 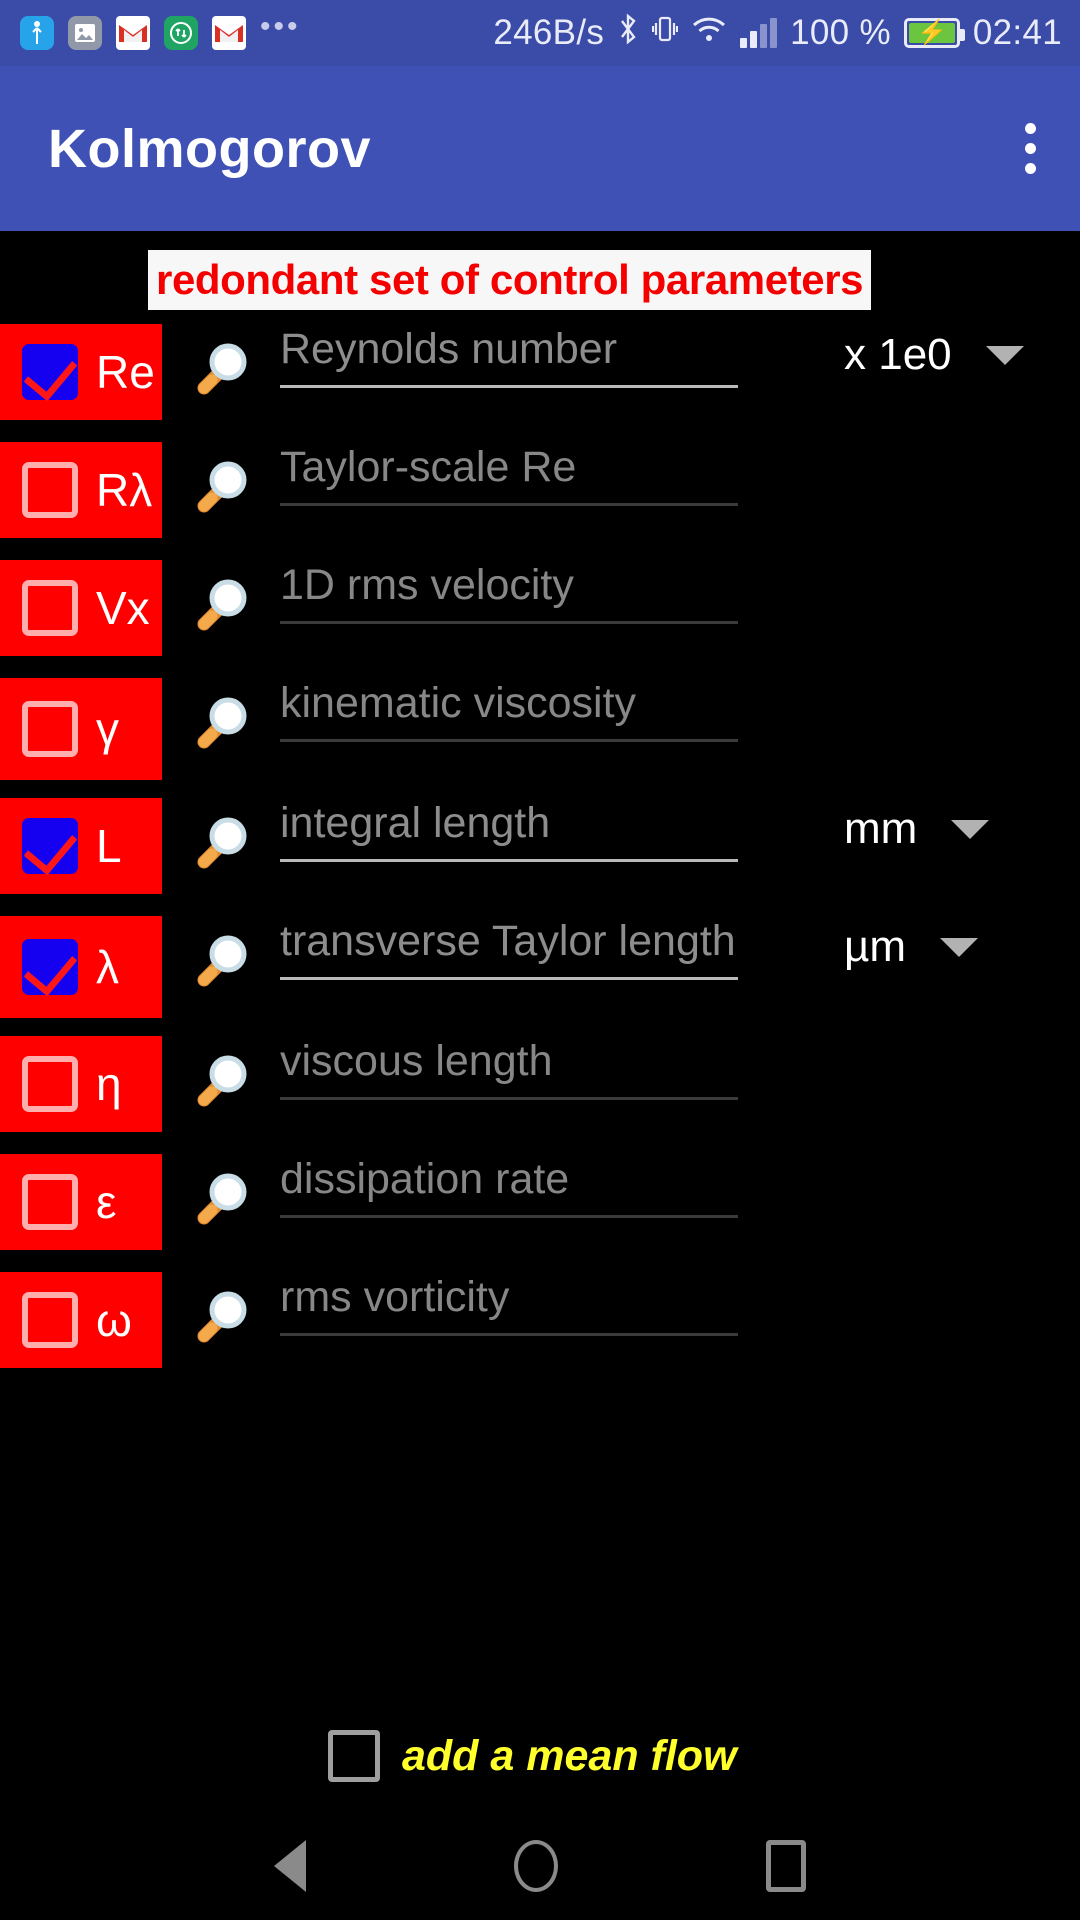 I want to click on unit-selector: µm, so click(x=962, y=944).